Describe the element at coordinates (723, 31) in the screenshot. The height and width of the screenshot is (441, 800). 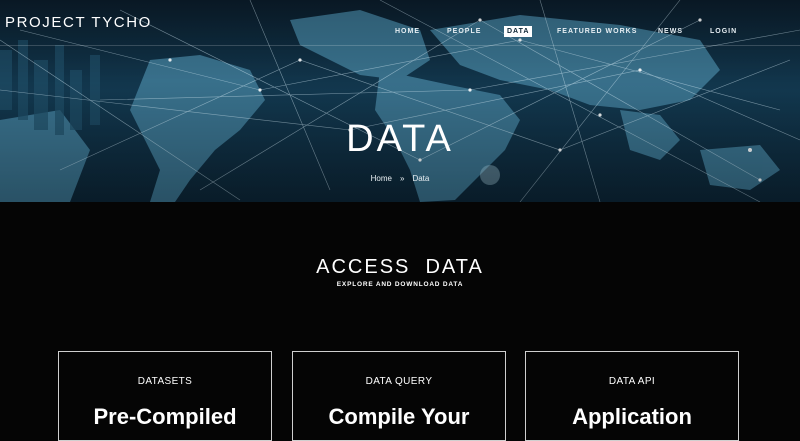
I see `nav-login: LOGIN` at that location.